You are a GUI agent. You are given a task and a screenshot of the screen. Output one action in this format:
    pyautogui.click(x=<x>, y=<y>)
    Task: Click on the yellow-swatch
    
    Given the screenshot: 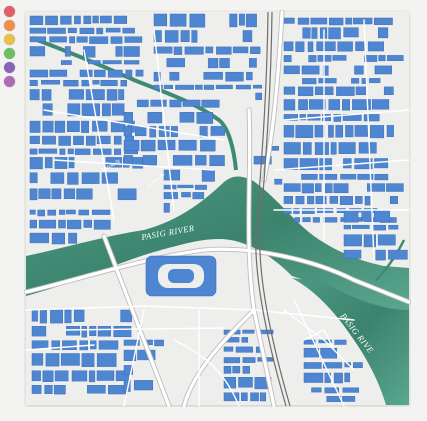 What is the action you would take?
    pyautogui.click(x=9, y=39)
    